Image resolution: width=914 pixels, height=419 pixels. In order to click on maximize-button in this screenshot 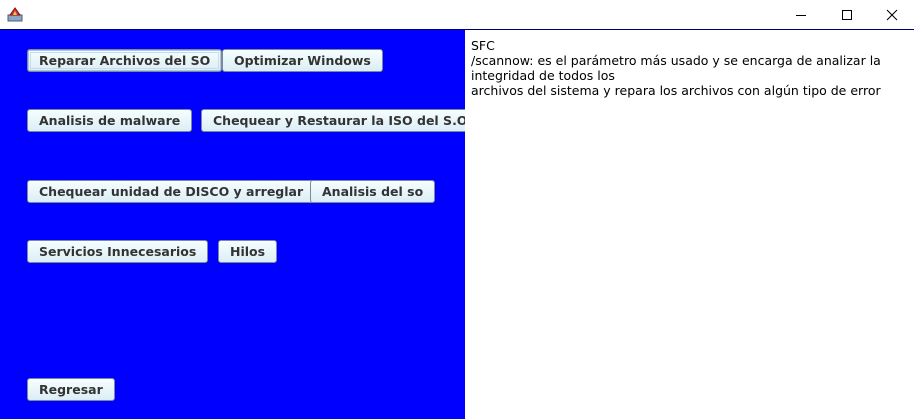, I will do `click(847, 14)`.